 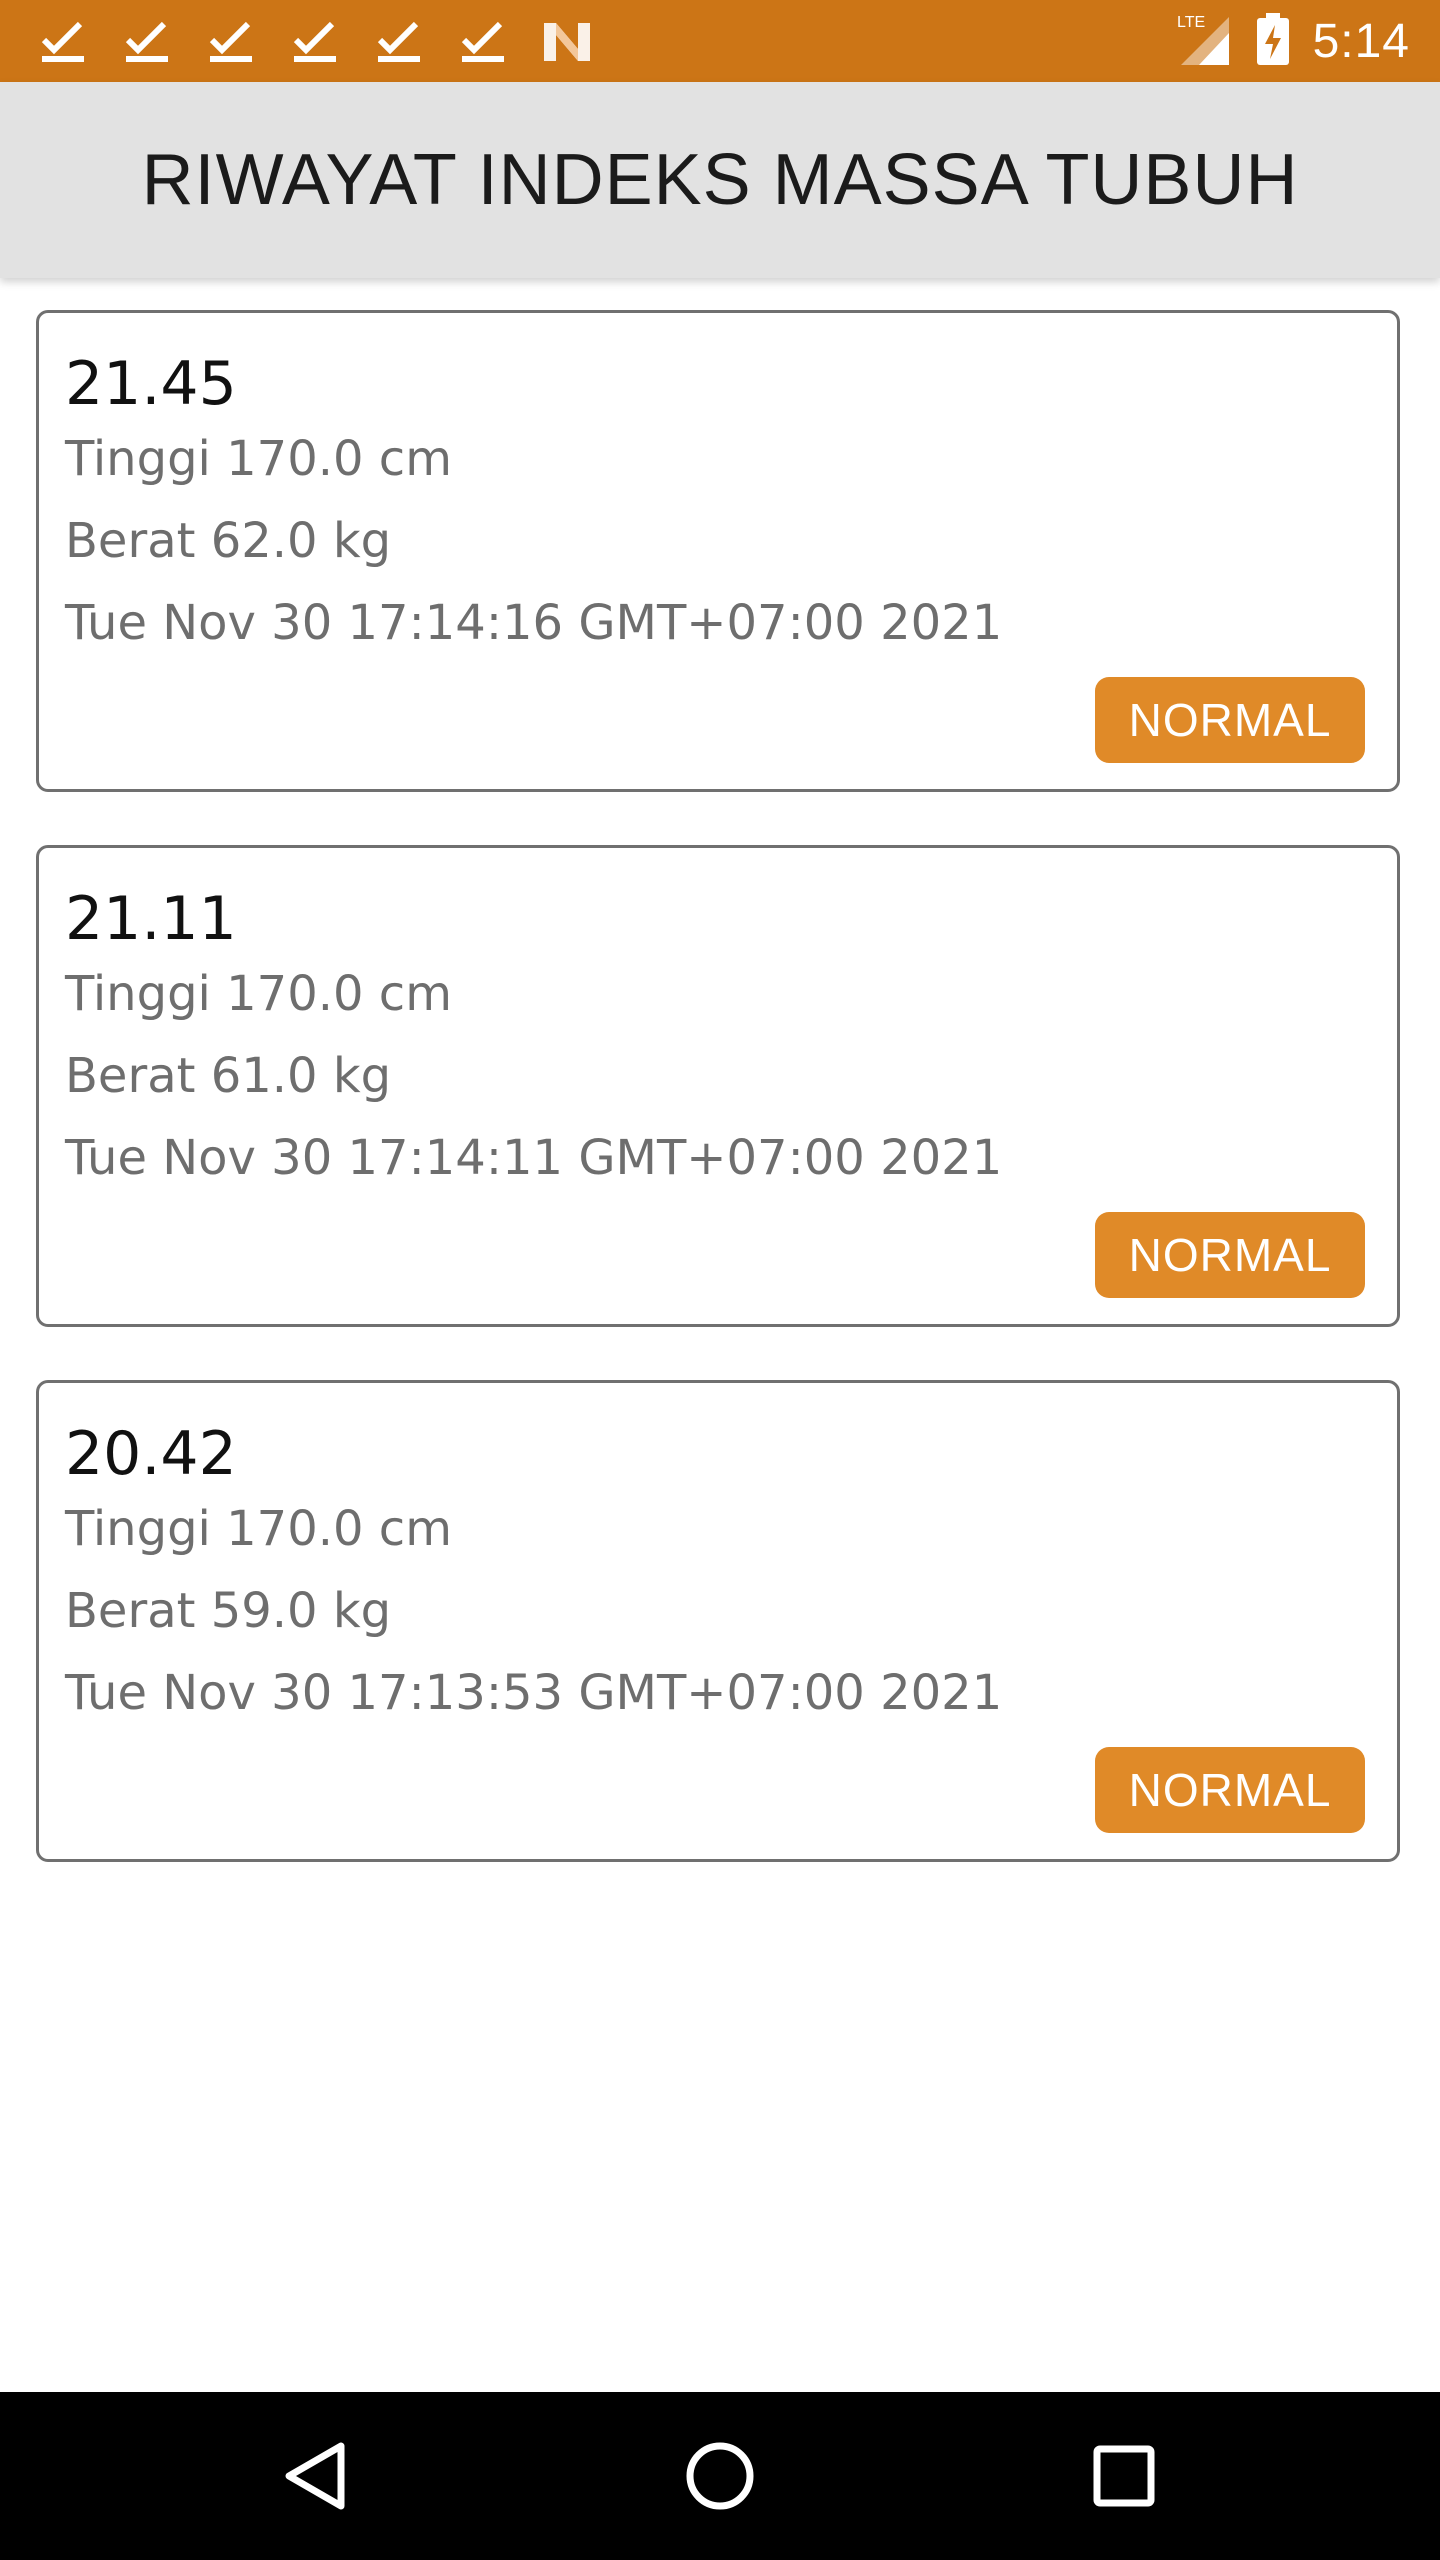 I want to click on status-bar: LTE 5:14, so click(x=720, y=41).